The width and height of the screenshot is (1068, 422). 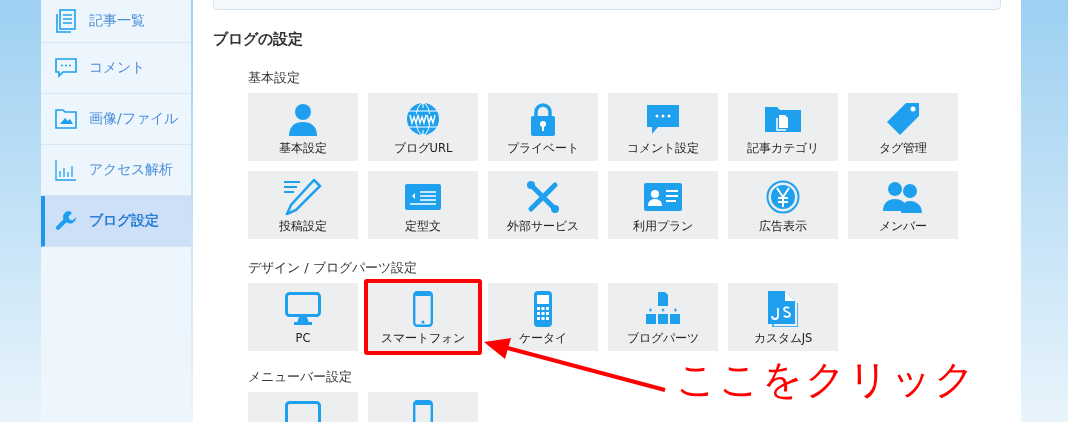 What do you see at coordinates (423, 197) in the screenshot?
I see `text-card-icon` at bounding box center [423, 197].